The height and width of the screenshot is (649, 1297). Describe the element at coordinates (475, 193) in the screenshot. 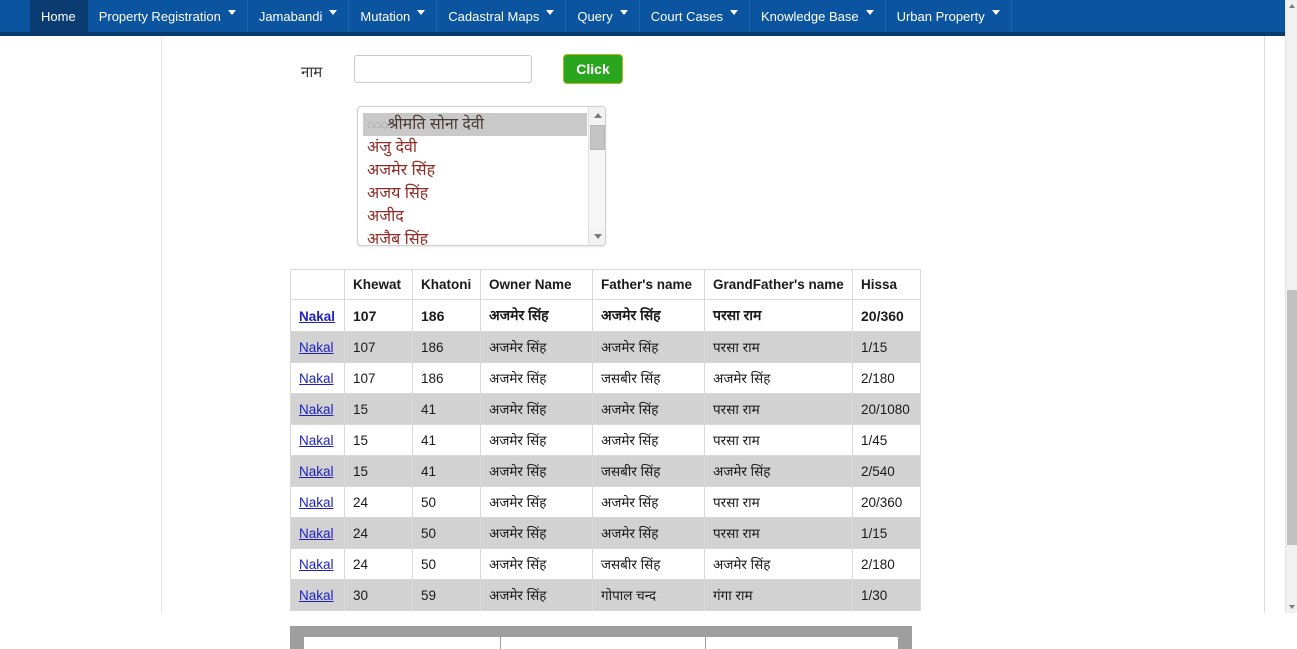

I see `suggestion-item: अजय सिंह` at that location.